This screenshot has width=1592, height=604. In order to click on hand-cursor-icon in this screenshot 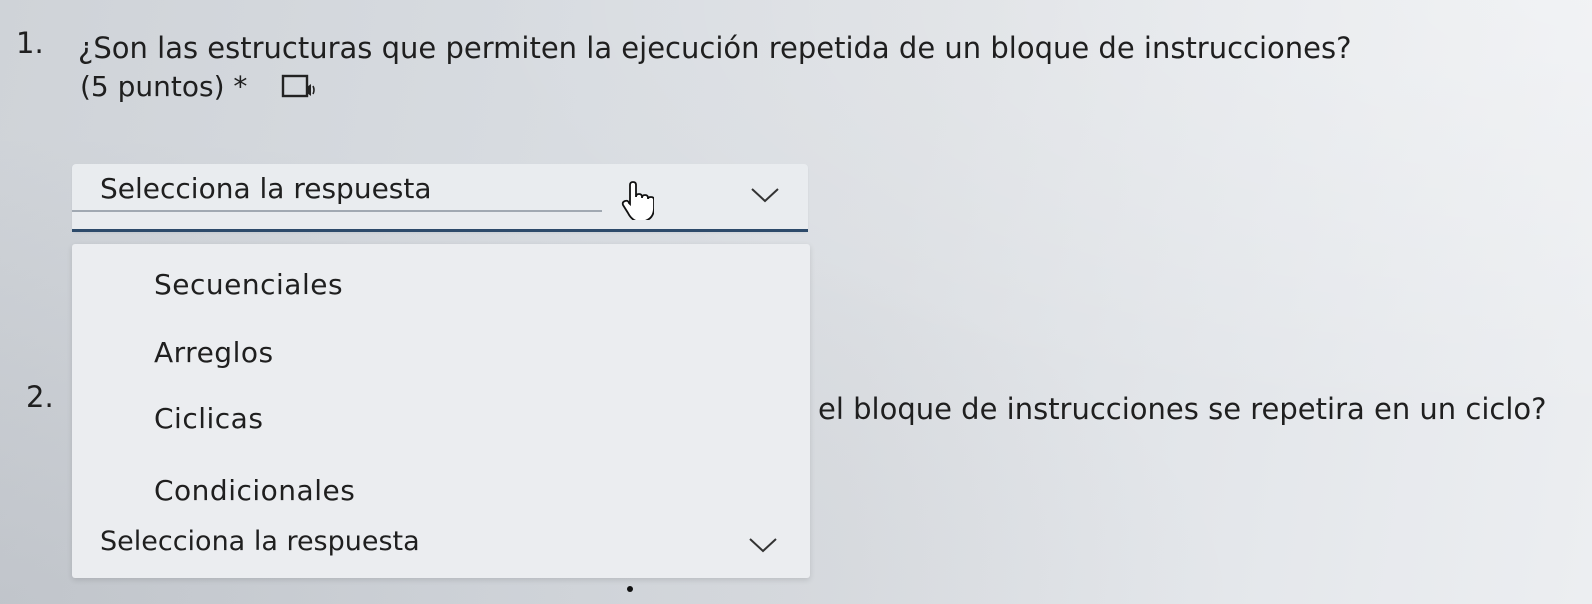, I will do `click(637, 200)`.